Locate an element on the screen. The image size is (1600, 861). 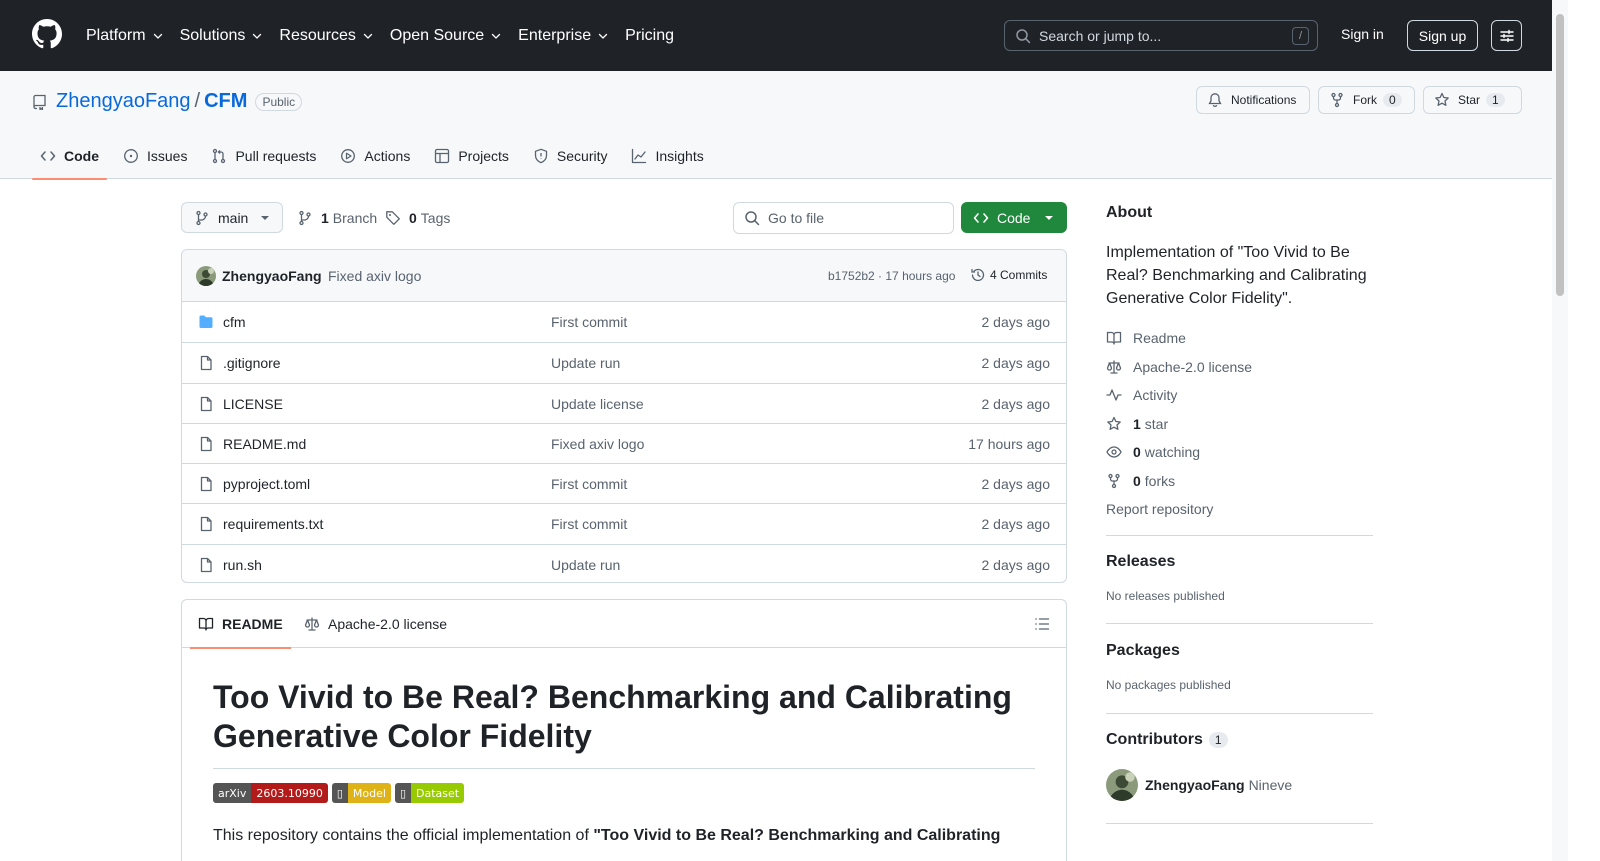
badge-right: Model is located at coordinates (369, 793).